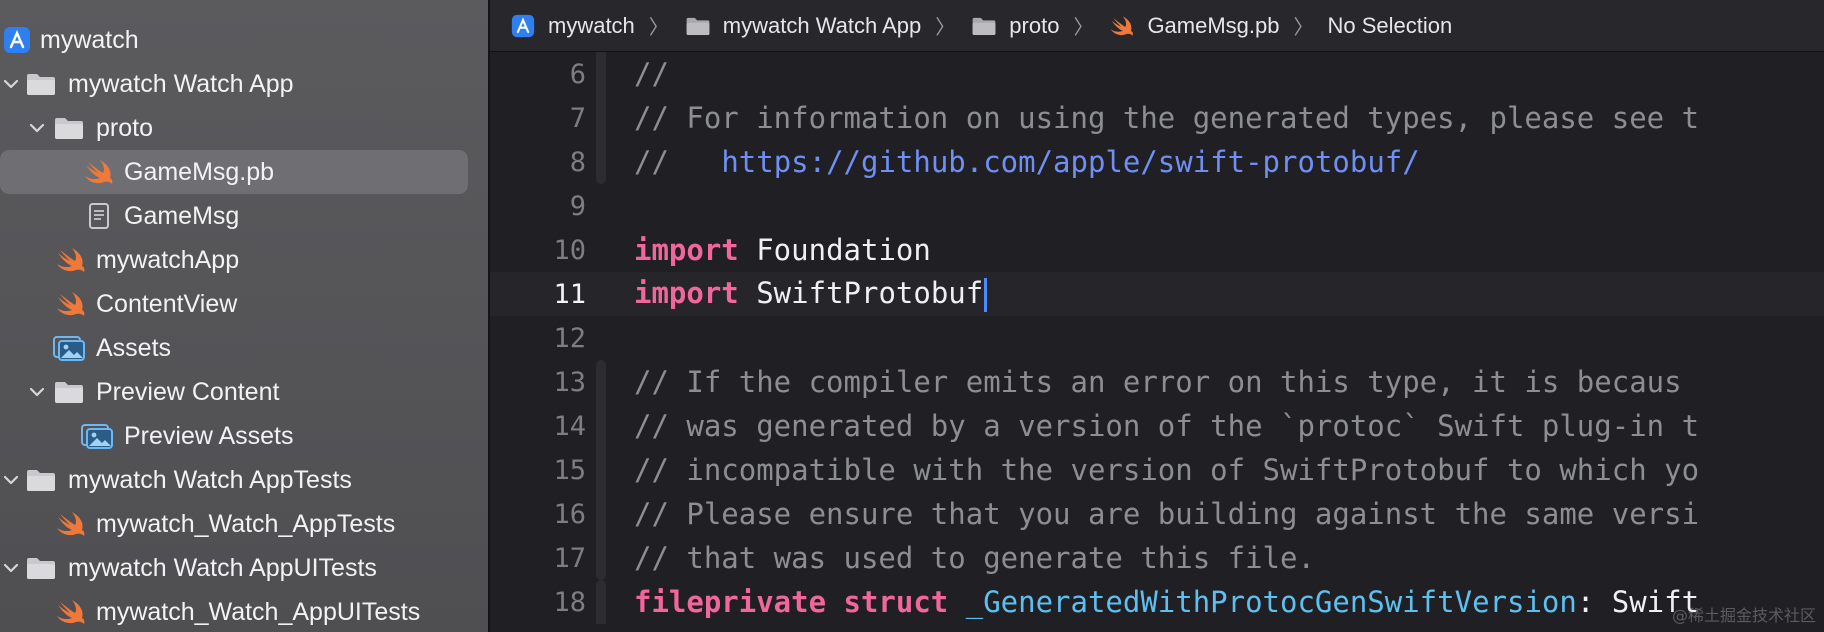 This screenshot has width=1824, height=632. Describe the element at coordinates (1157, 338) in the screenshot. I see `code-line: 12` at that location.